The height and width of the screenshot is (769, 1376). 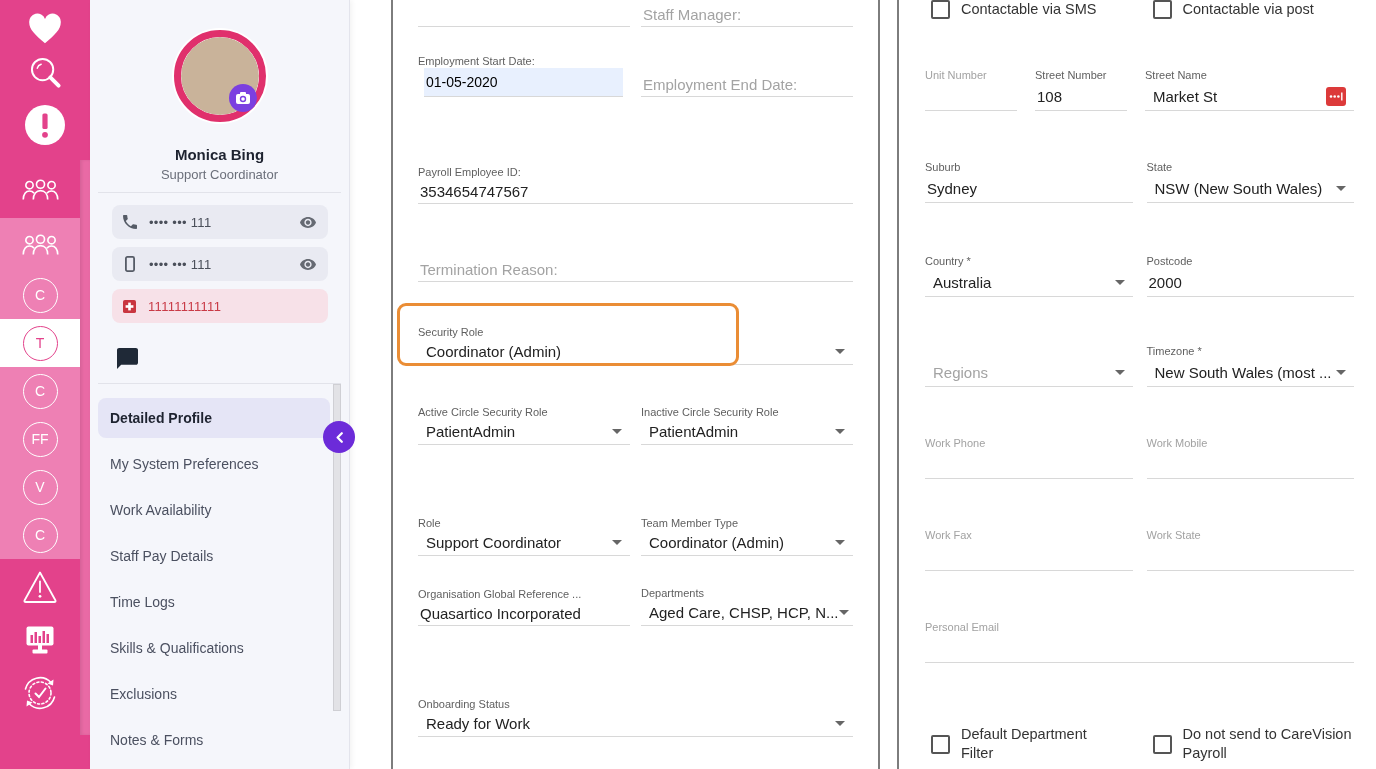 What do you see at coordinates (949, 535) in the screenshot?
I see `field-label: Work Fax` at bounding box center [949, 535].